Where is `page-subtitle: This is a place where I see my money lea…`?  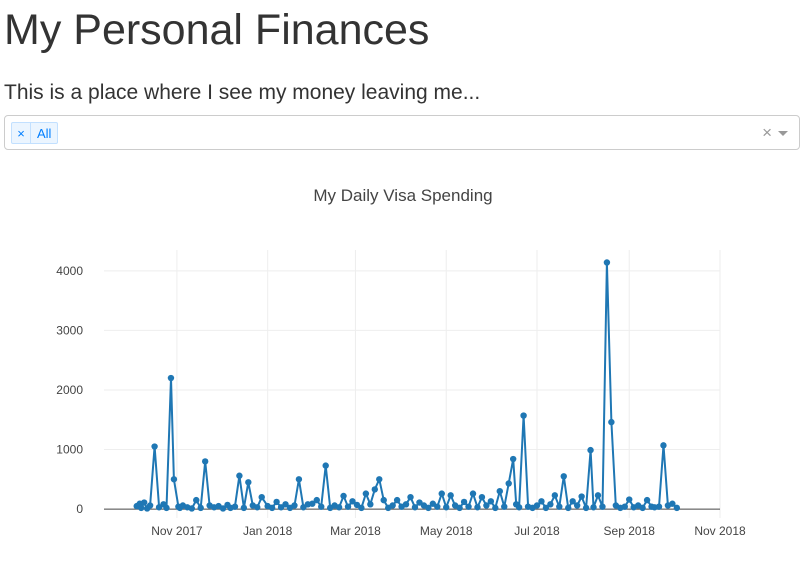 page-subtitle: This is a place where I see my money lea… is located at coordinates (242, 92).